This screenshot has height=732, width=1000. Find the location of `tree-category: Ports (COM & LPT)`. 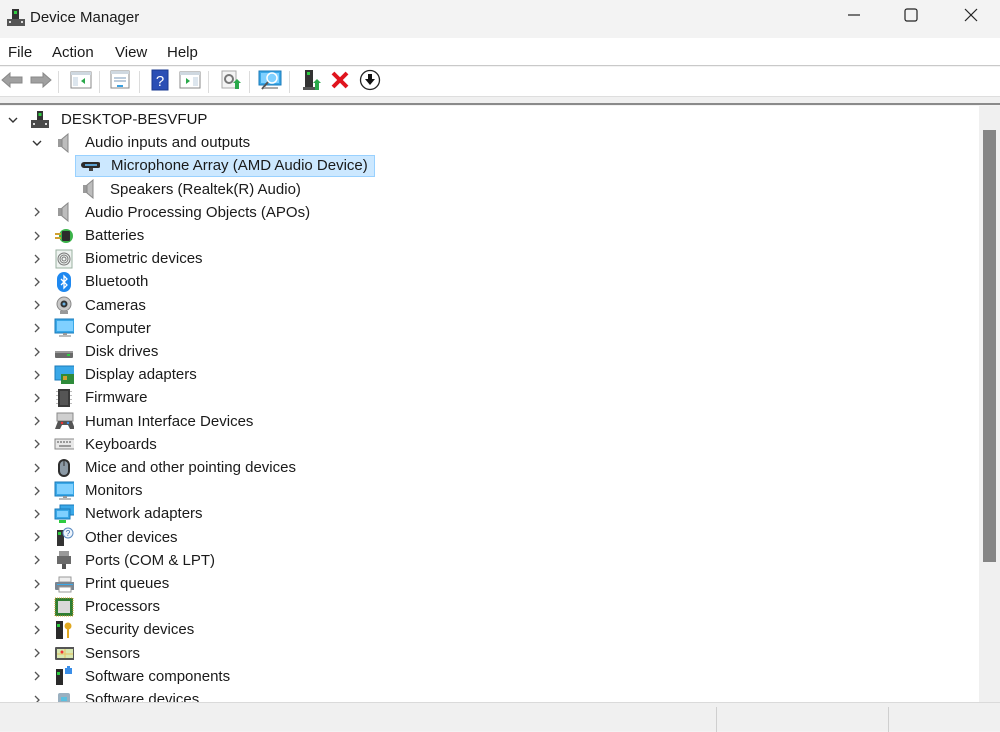

tree-category: Ports (COM & LPT) is located at coordinates (124, 560).